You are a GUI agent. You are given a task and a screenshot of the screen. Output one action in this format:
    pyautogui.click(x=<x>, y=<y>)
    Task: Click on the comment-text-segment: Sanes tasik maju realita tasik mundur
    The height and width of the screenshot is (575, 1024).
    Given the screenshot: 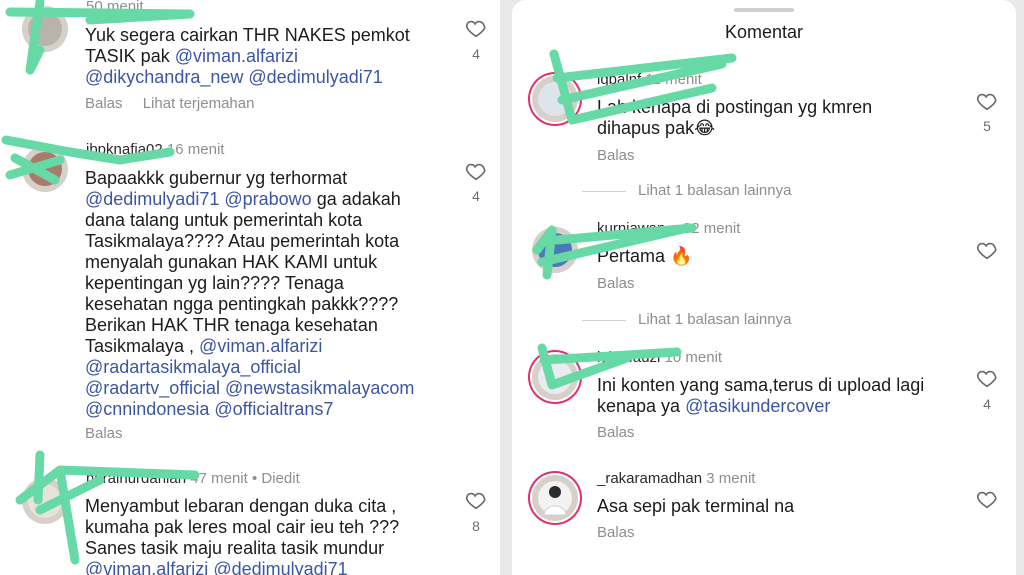 What is the action you would take?
    pyautogui.click(x=235, y=548)
    